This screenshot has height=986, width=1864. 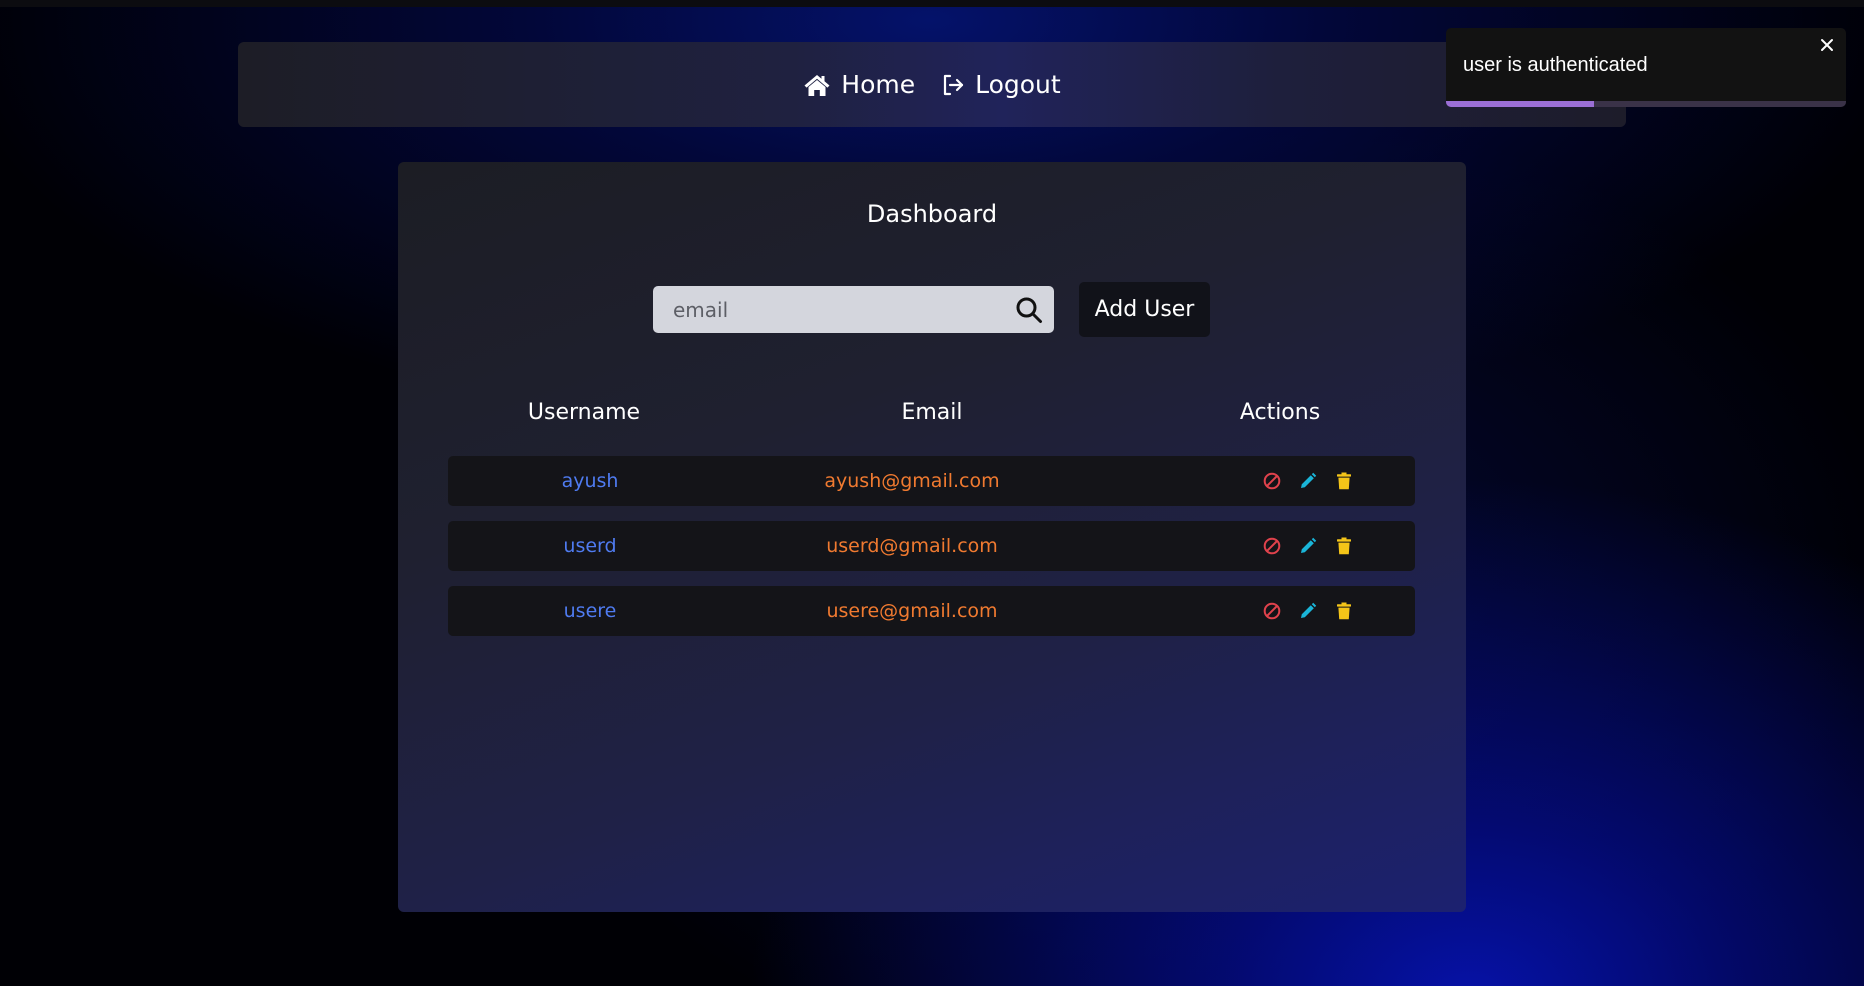 I want to click on toast-progress-track, so click(x=1646, y=104).